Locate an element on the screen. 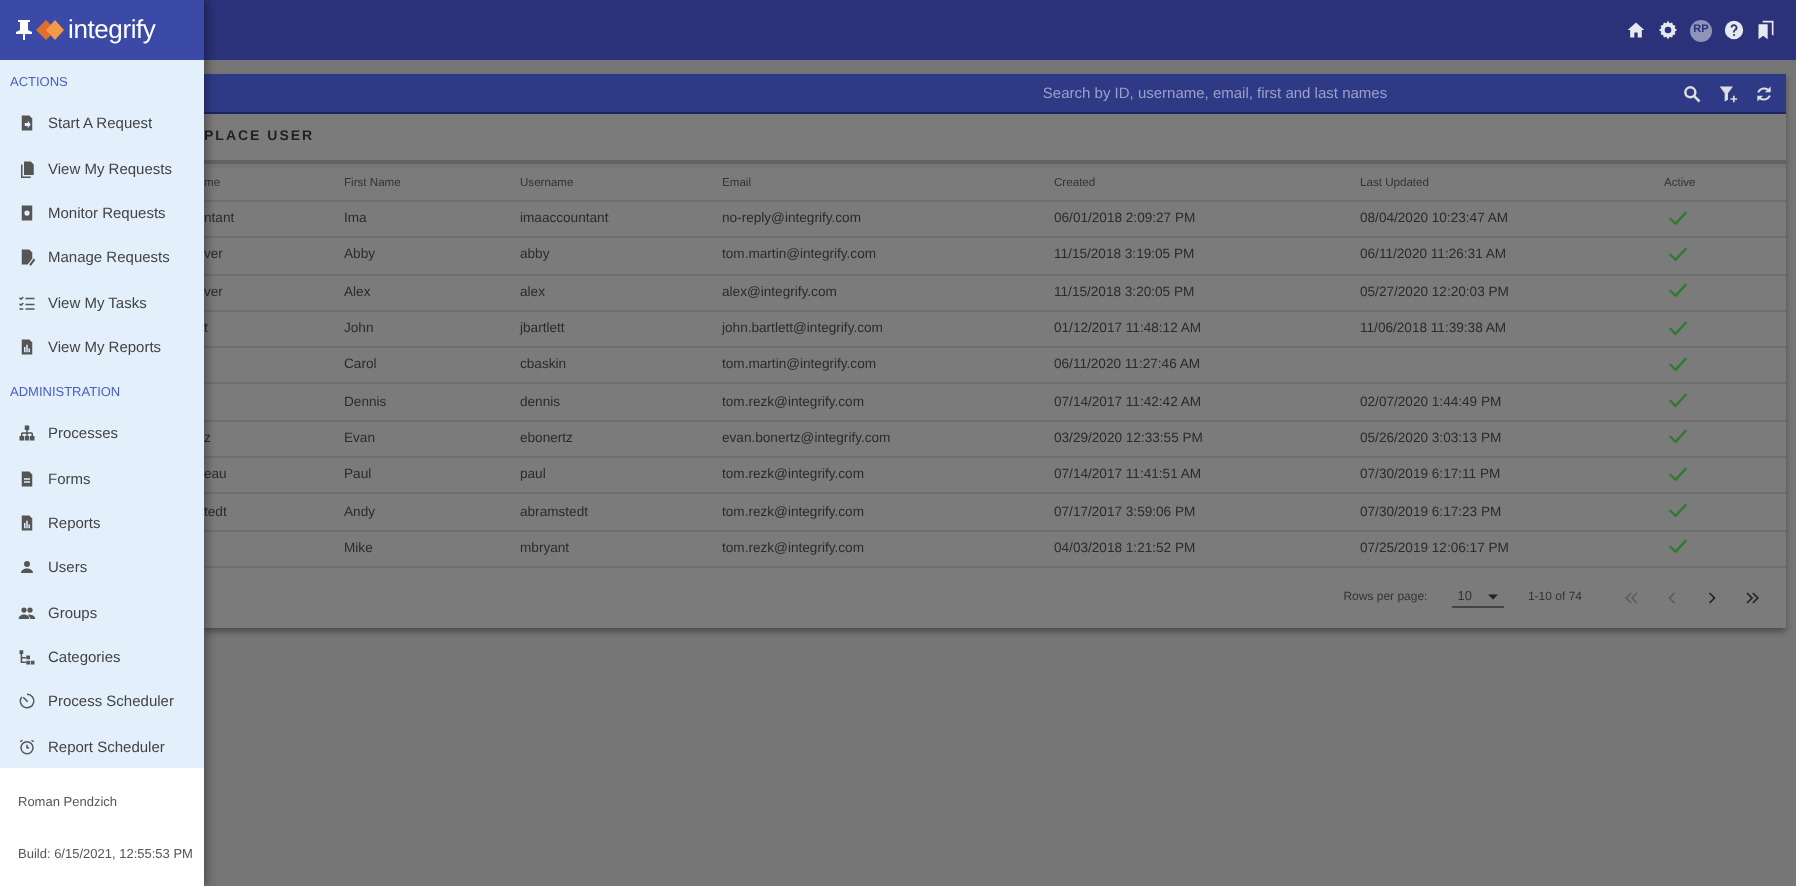  logo-text: integrify is located at coordinates (112, 29).